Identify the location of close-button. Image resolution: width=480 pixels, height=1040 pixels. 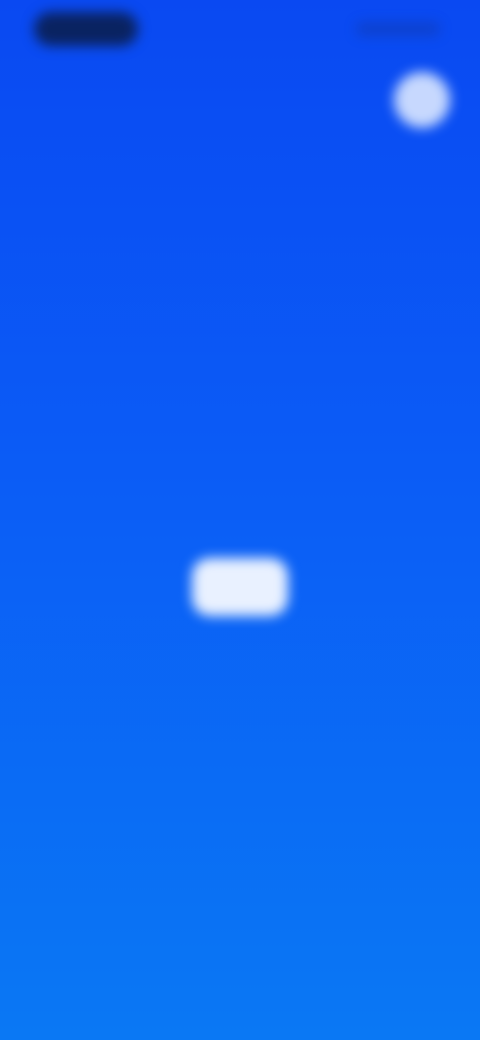
(422, 100).